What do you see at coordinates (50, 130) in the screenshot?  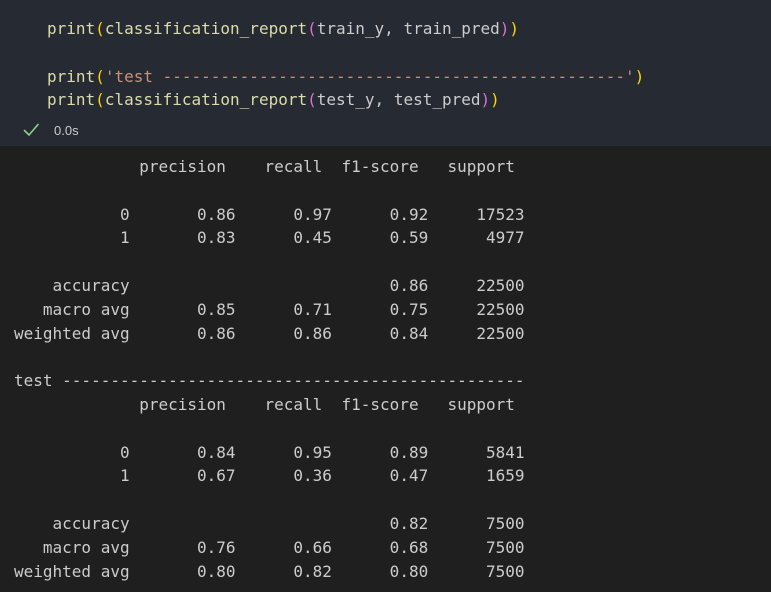 I see `execution-status: 0.0s` at bounding box center [50, 130].